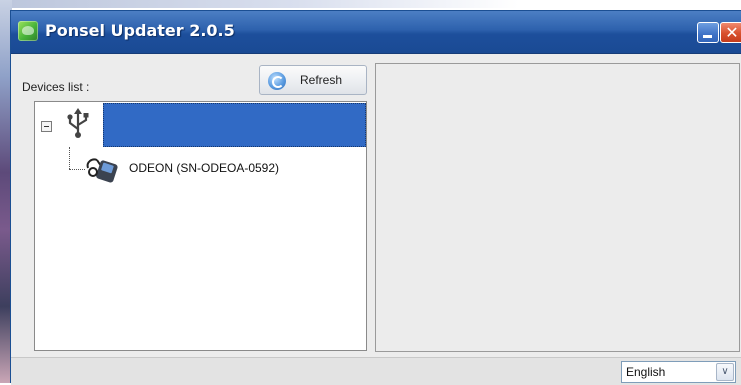 This screenshot has height=385, width=741. What do you see at coordinates (708, 32) in the screenshot?
I see `minimize-button` at bounding box center [708, 32].